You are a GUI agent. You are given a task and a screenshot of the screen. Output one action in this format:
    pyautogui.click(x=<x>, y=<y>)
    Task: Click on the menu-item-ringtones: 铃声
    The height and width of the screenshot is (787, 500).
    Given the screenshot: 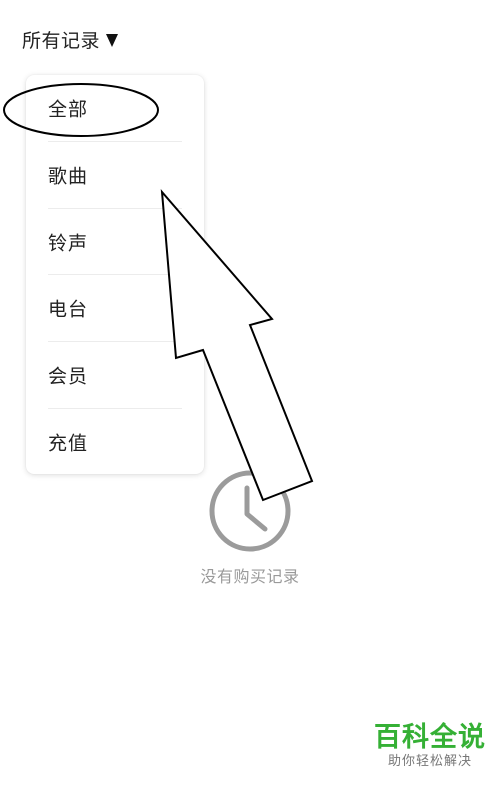 What is the action you would take?
    pyautogui.click(x=115, y=242)
    